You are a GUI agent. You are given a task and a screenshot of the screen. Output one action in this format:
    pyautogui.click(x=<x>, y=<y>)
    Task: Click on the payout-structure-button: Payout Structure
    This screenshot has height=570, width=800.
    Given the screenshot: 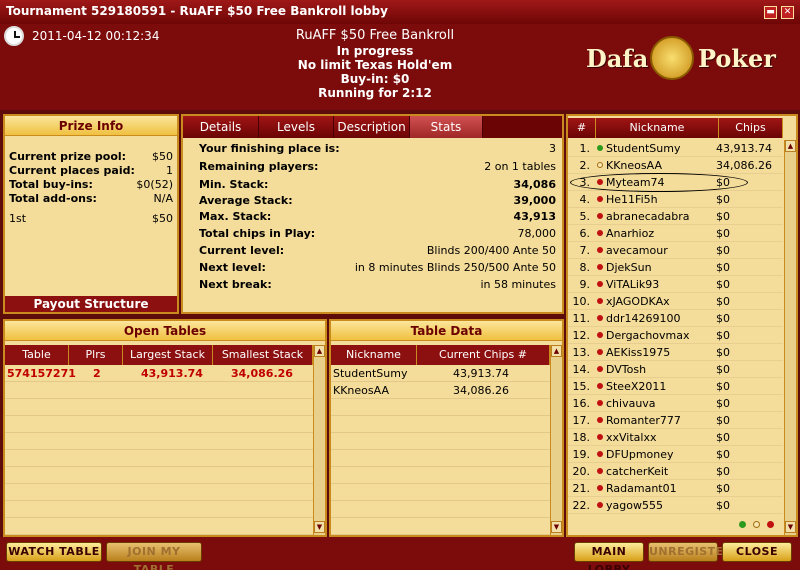 What is the action you would take?
    pyautogui.click(x=91, y=304)
    